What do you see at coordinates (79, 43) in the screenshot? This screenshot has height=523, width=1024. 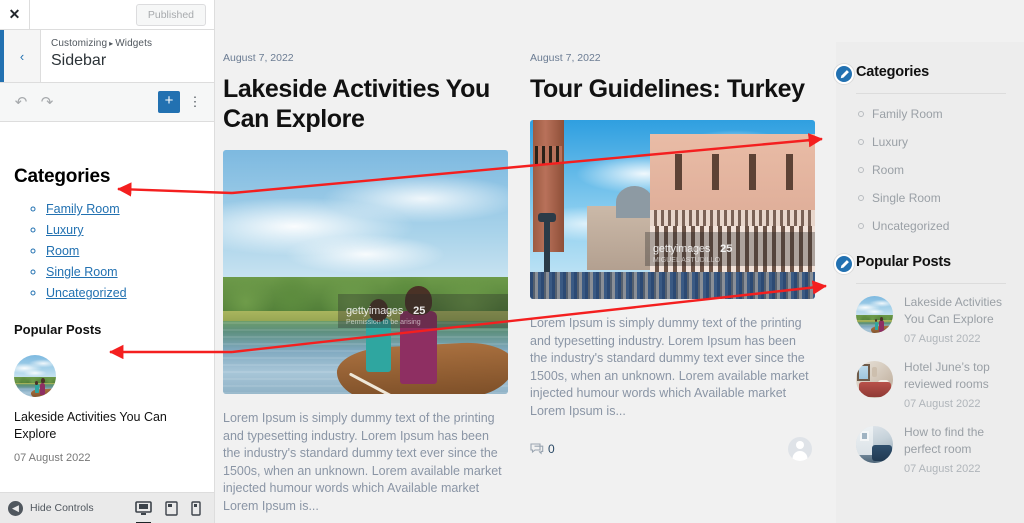 I see `breadcrumb-root: Customizing` at bounding box center [79, 43].